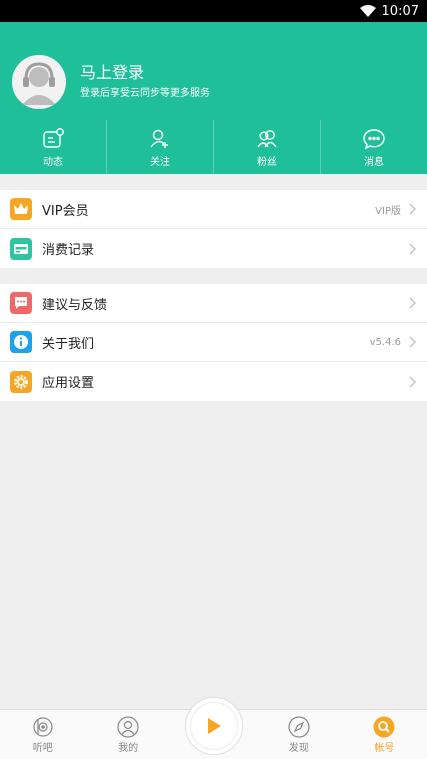  I want to click on menu-value: VIP版, so click(388, 211).